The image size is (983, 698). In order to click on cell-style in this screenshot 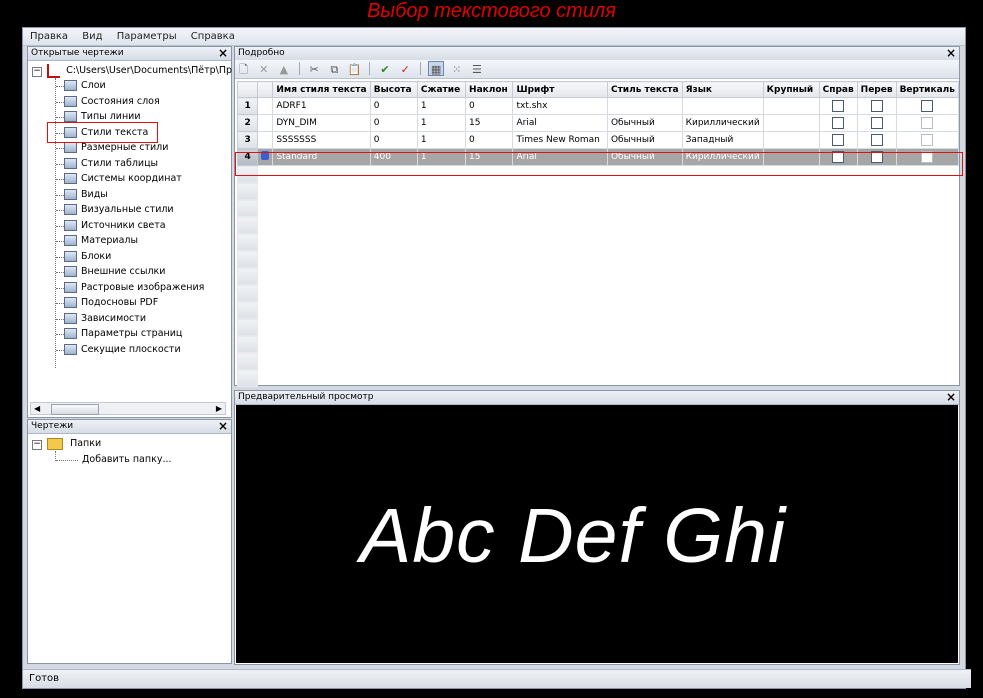, I will do `click(644, 106)`.